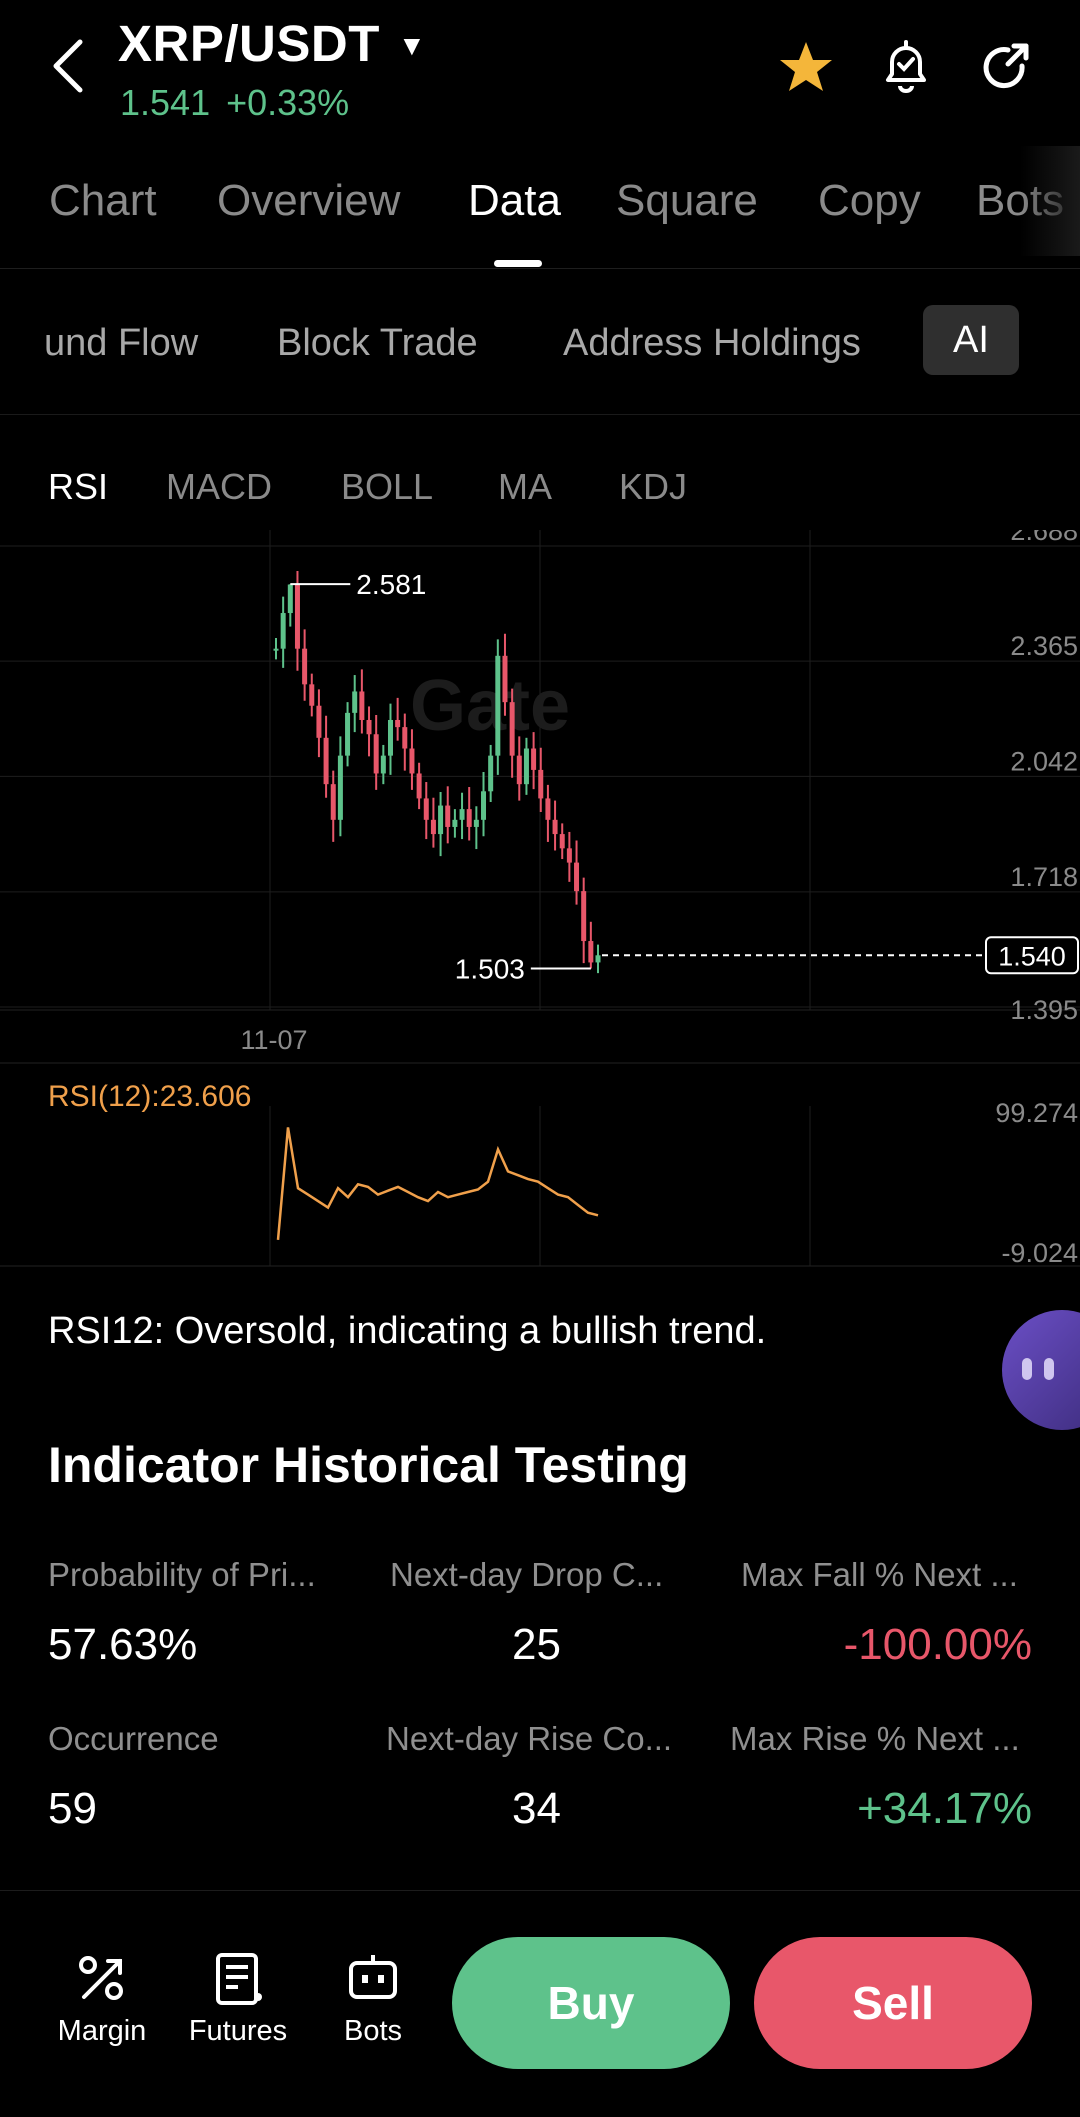 The width and height of the screenshot is (1080, 2117). I want to click on tabs-fade, so click(1050, 201).